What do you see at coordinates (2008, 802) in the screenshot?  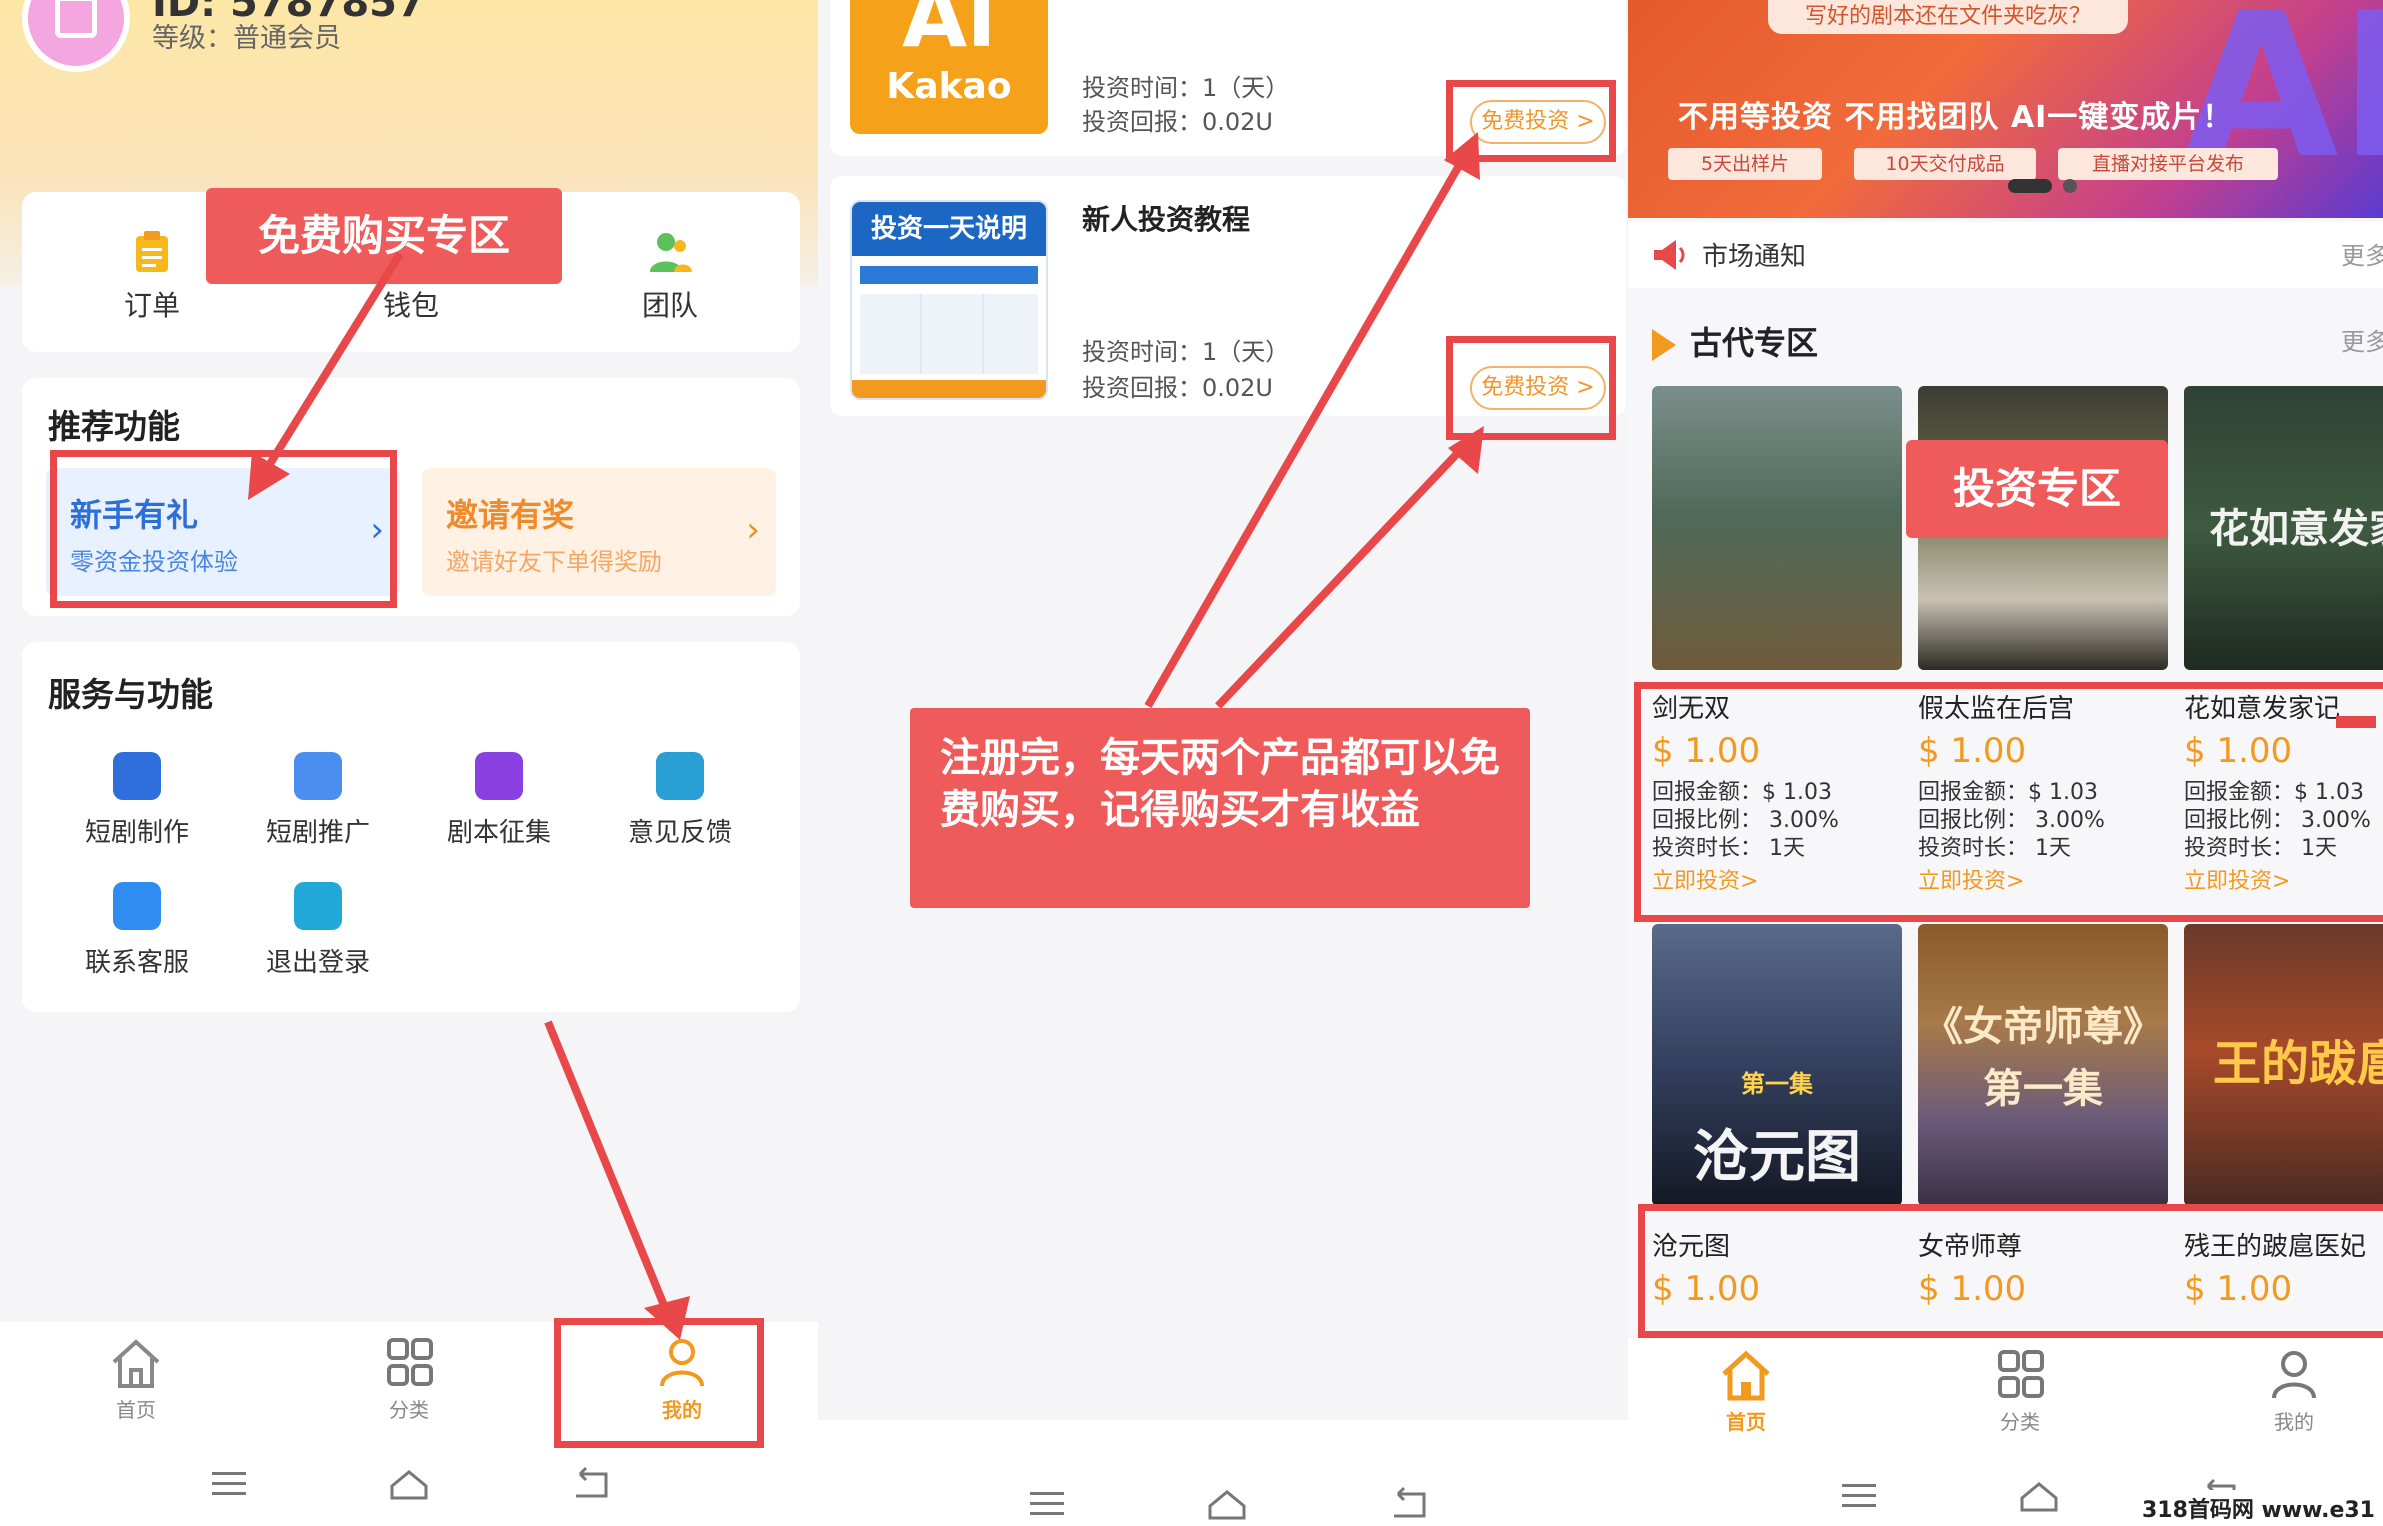 I see `annotation-box-row1` at bounding box center [2008, 802].